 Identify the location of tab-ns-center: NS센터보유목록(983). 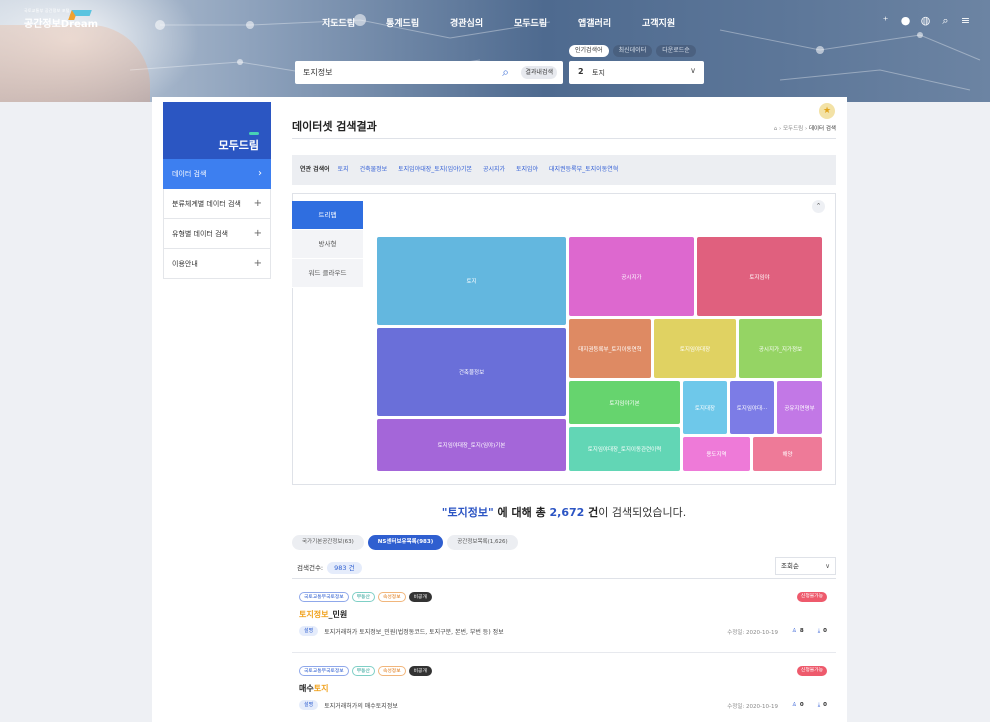
(405, 542).